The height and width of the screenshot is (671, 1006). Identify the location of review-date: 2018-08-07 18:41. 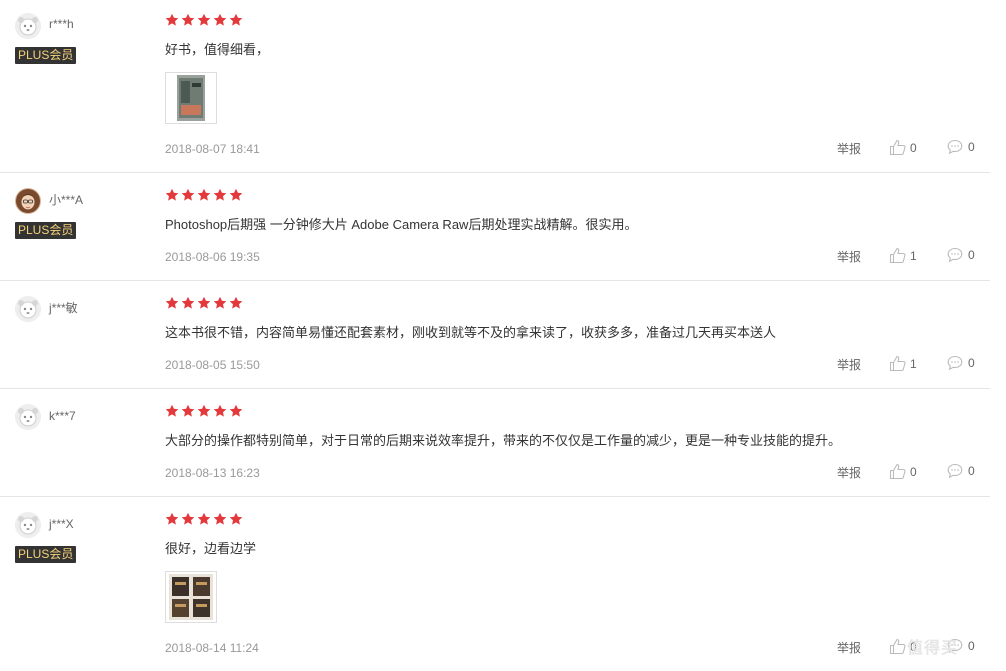
(212, 149).